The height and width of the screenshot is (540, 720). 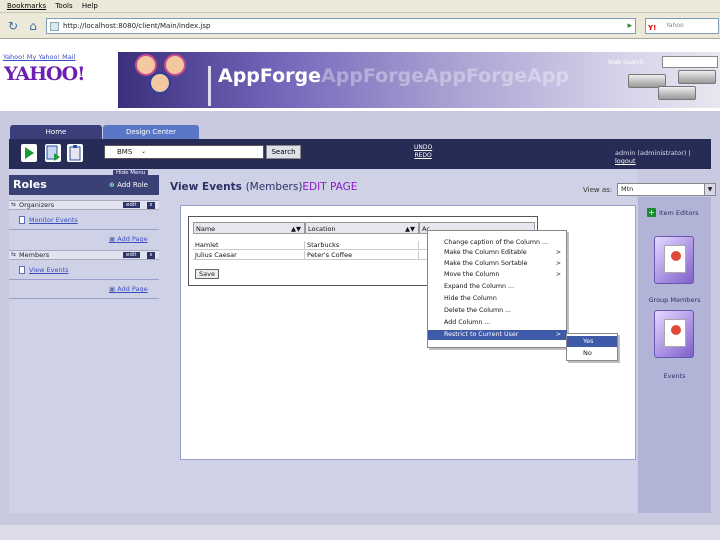 What do you see at coordinates (84, 205) in the screenshot?
I see `section-organizers: ⇆ Organizers edit x` at bounding box center [84, 205].